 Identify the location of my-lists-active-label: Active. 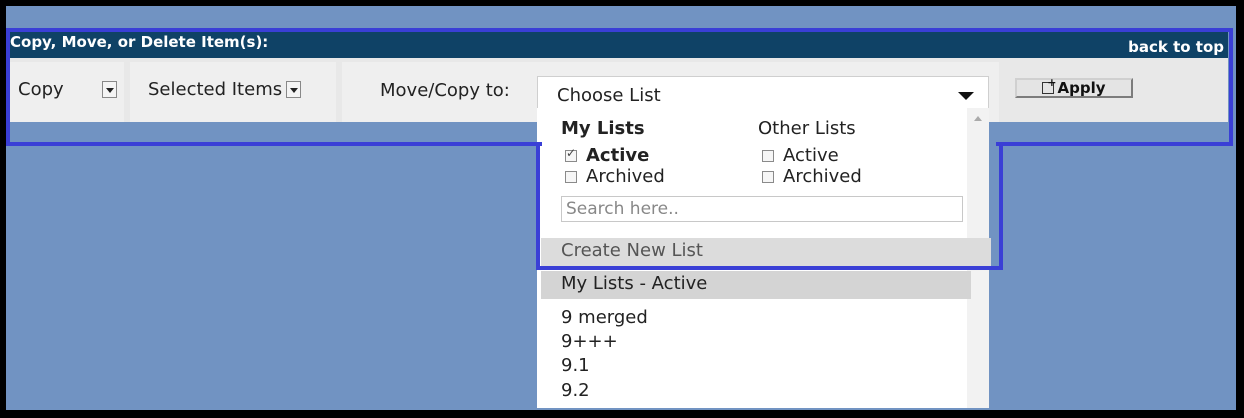
(618, 155).